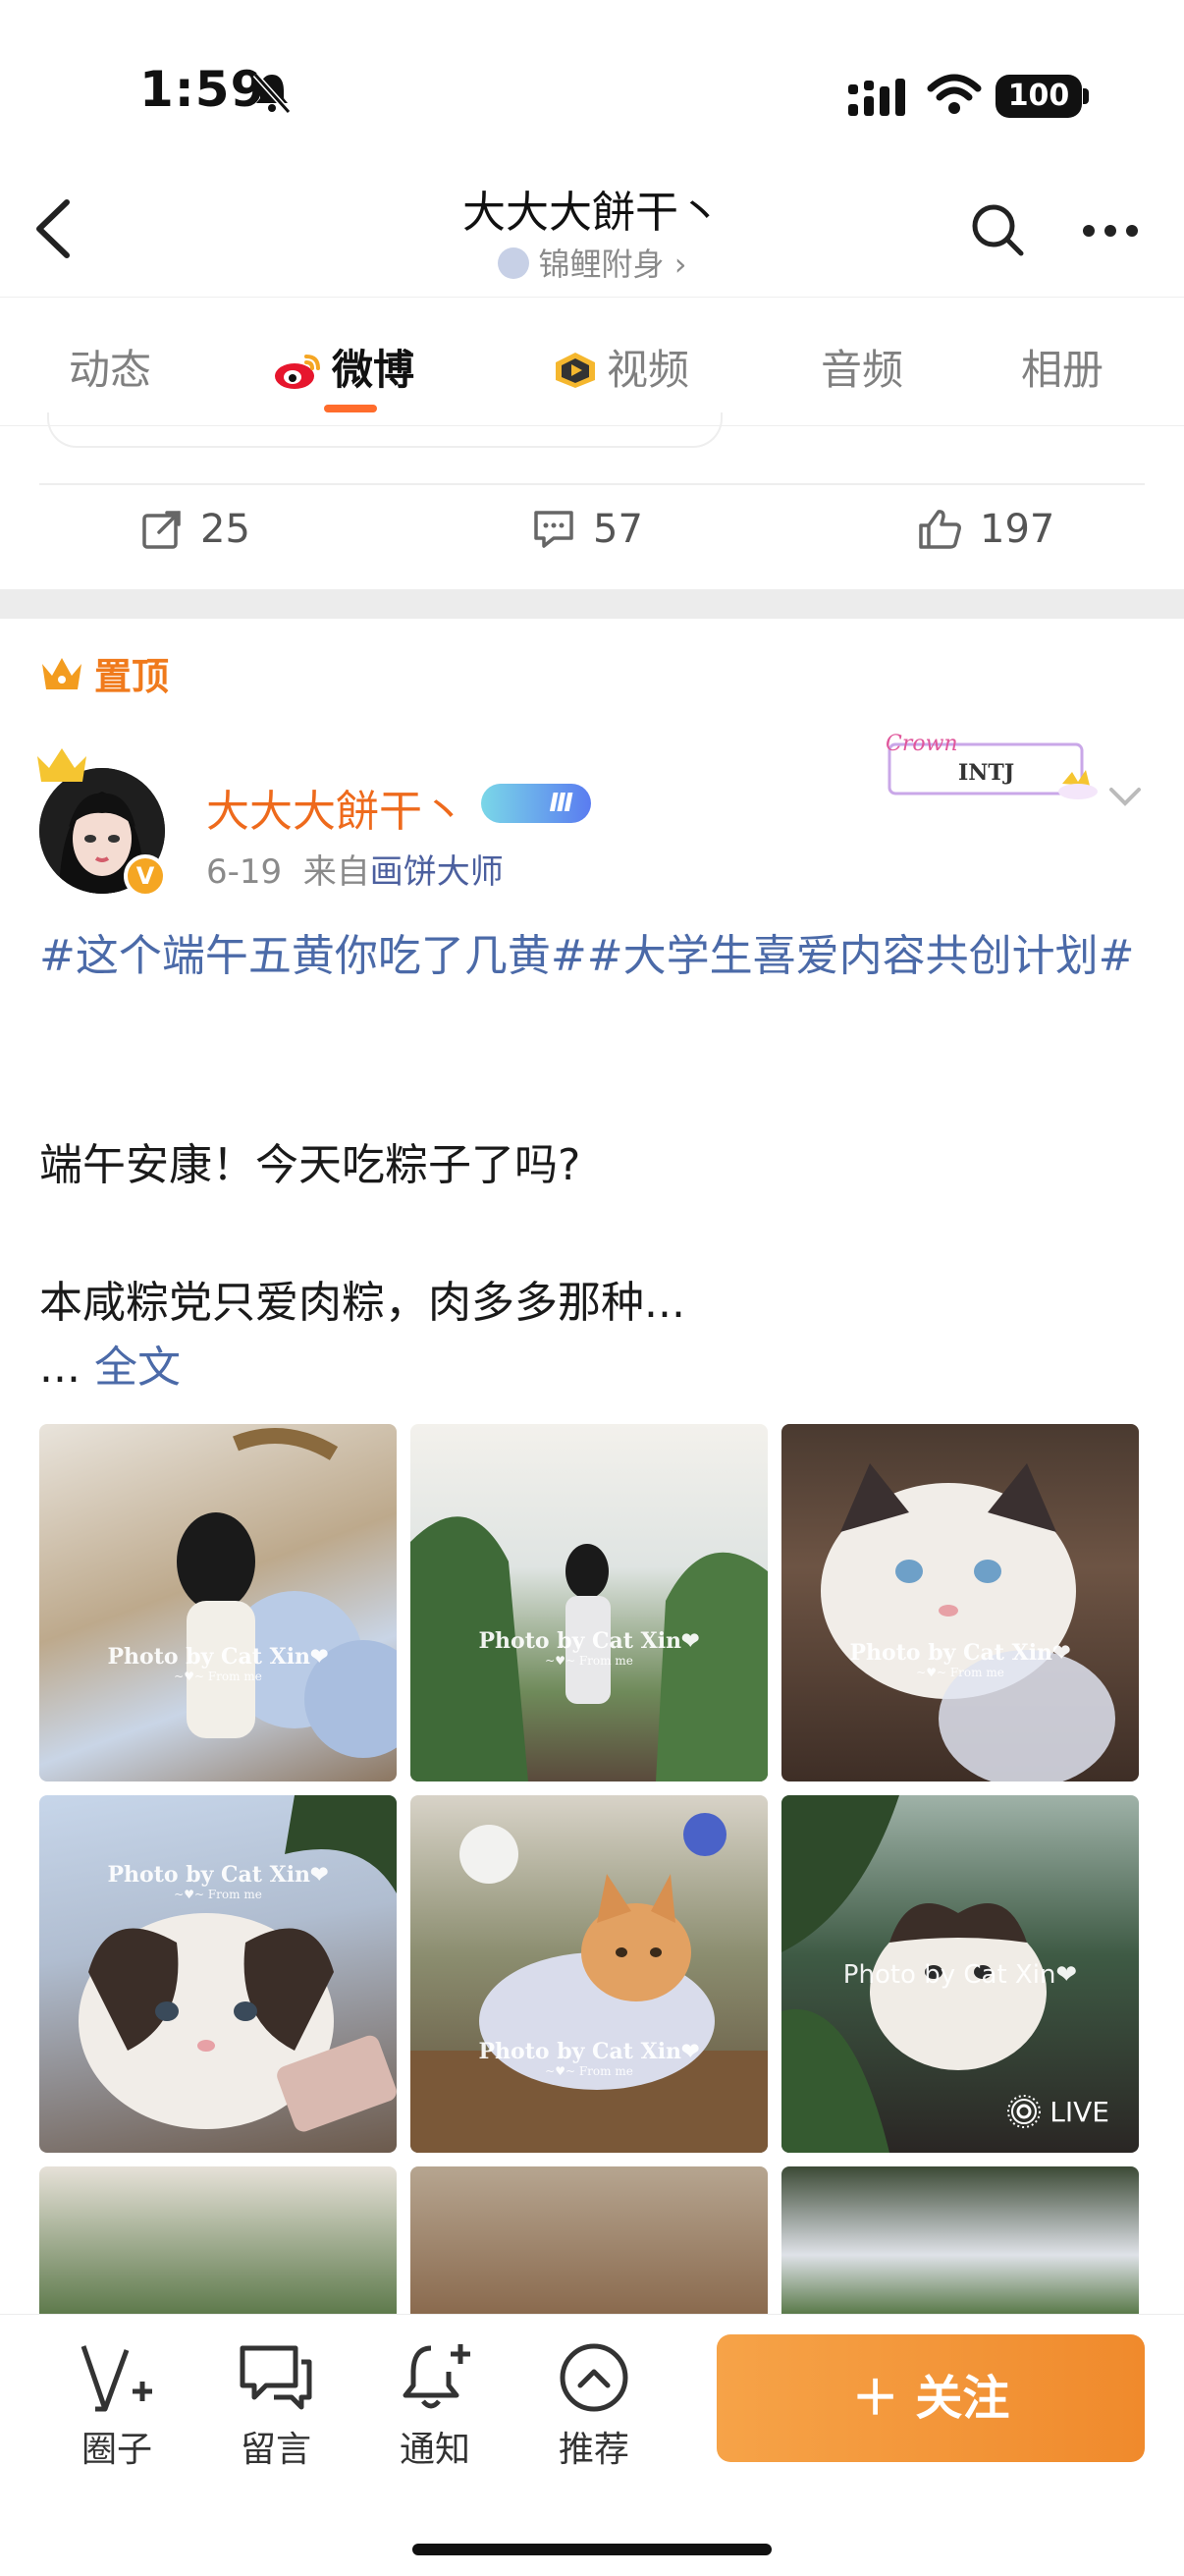 The image size is (1184, 2576). Describe the element at coordinates (385, 430) in the screenshot. I see `previous-card-edge` at that location.